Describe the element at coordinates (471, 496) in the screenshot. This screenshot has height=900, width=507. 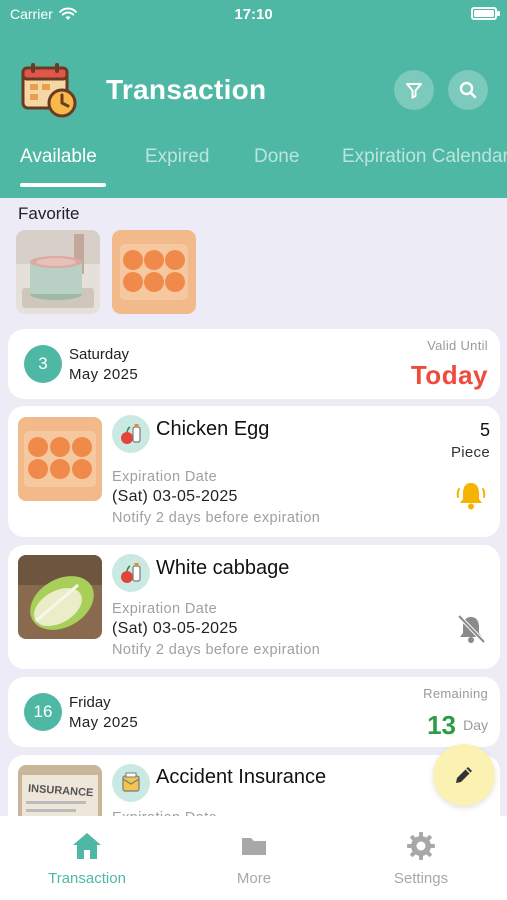
I see `bell-active-icon` at that location.